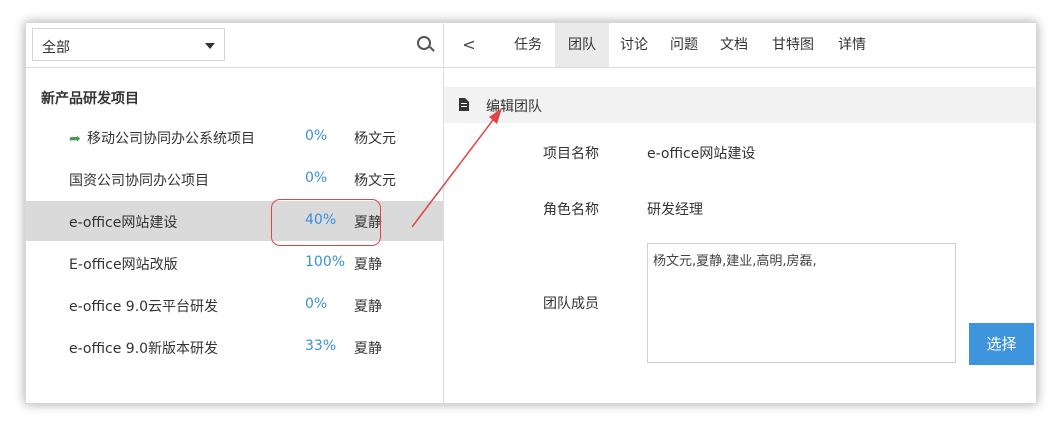 The height and width of the screenshot is (426, 1060). I want to click on project-row: 国资公司协同办公项目 0% 杨文元, so click(234, 179).